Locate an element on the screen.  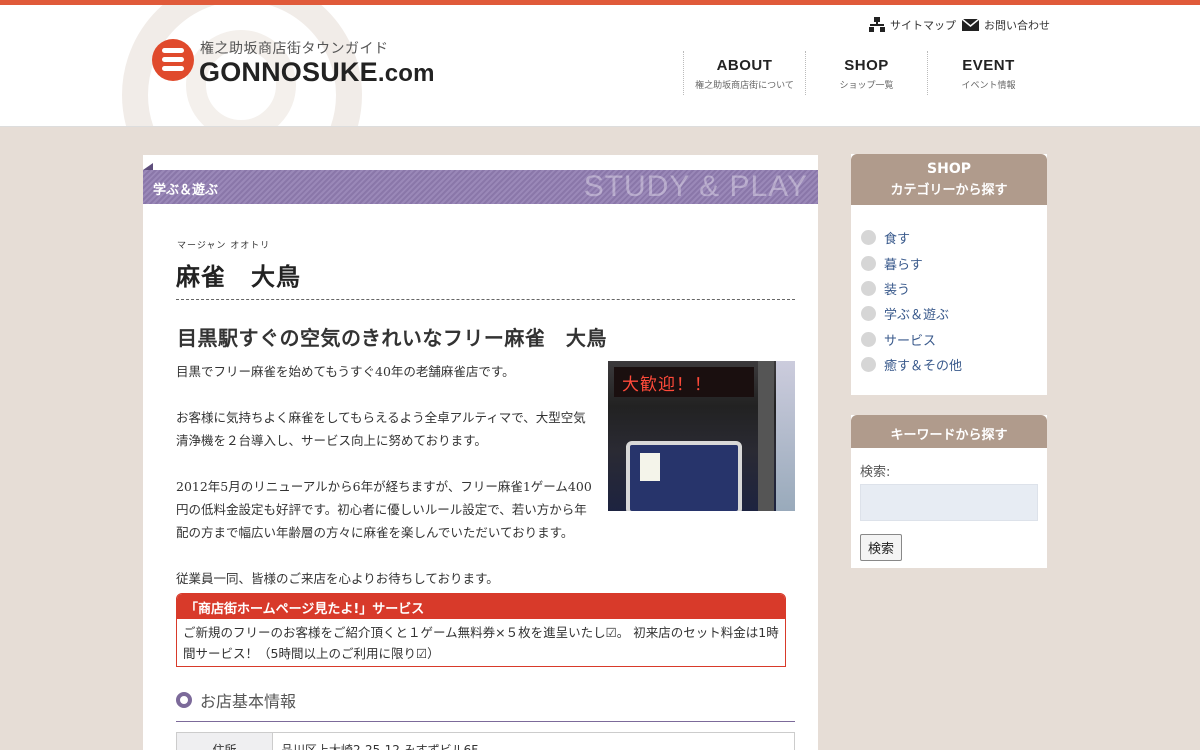
nav-event: EVENT イベント情報 is located at coordinates (988, 73).